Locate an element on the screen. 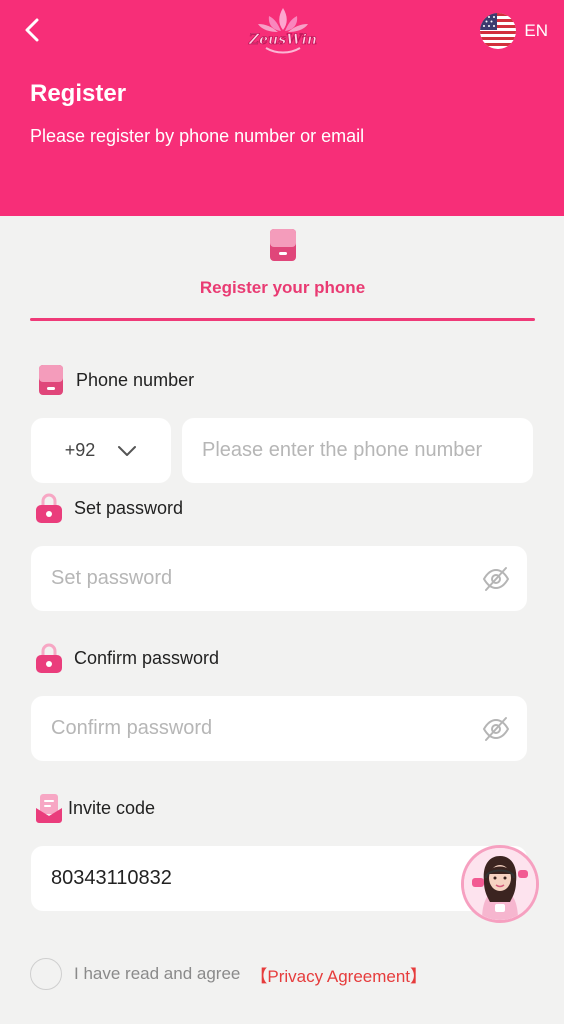  tab-register-phone: Register your phone is located at coordinates (282, 272).